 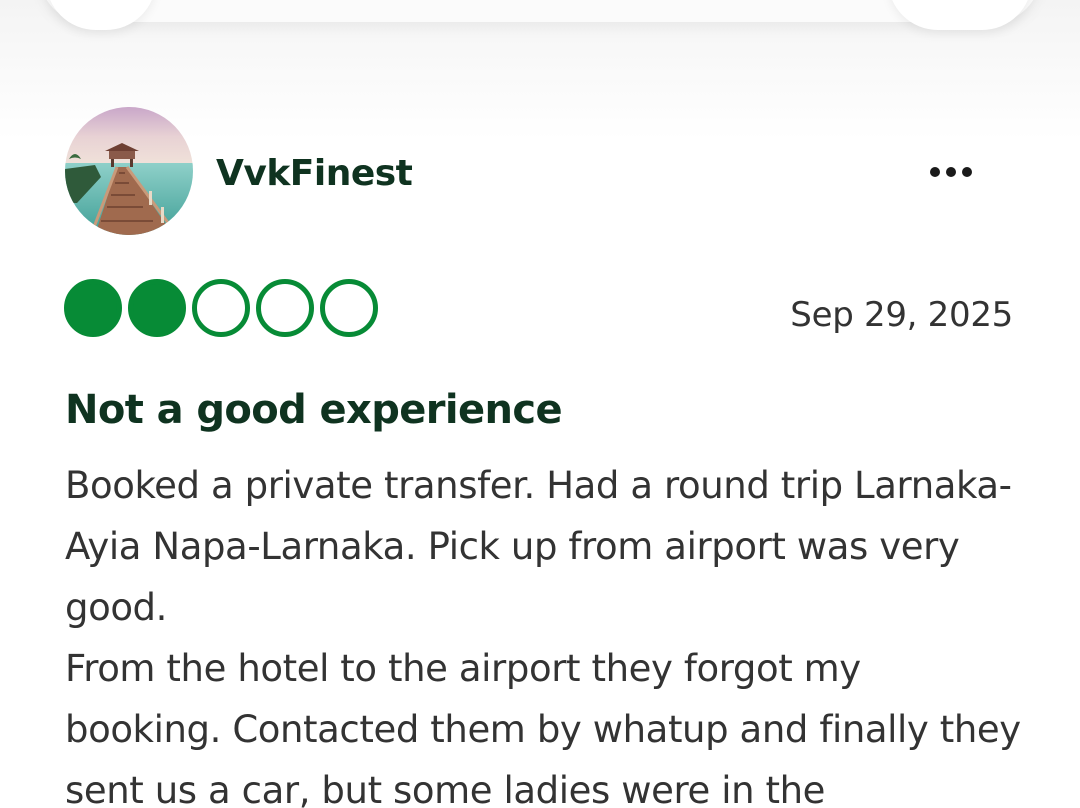 I want to click on top-toolbar, so click(x=540, y=11).